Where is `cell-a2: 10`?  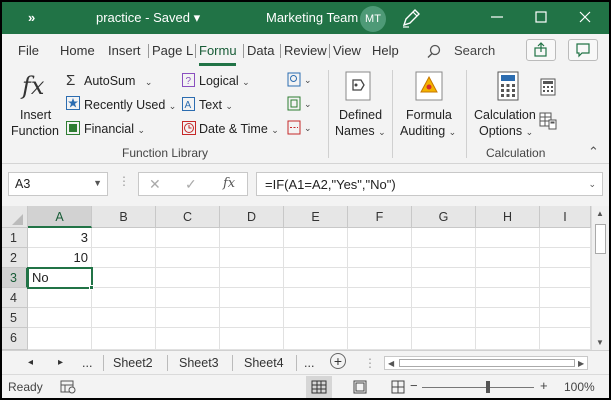
cell-a2: 10 is located at coordinates (60, 258).